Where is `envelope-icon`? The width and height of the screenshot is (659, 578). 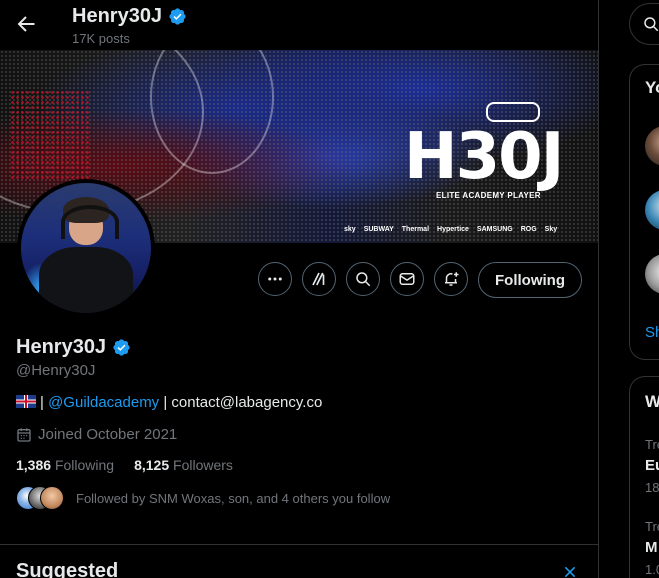 envelope-icon is located at coordinates (407, 279).